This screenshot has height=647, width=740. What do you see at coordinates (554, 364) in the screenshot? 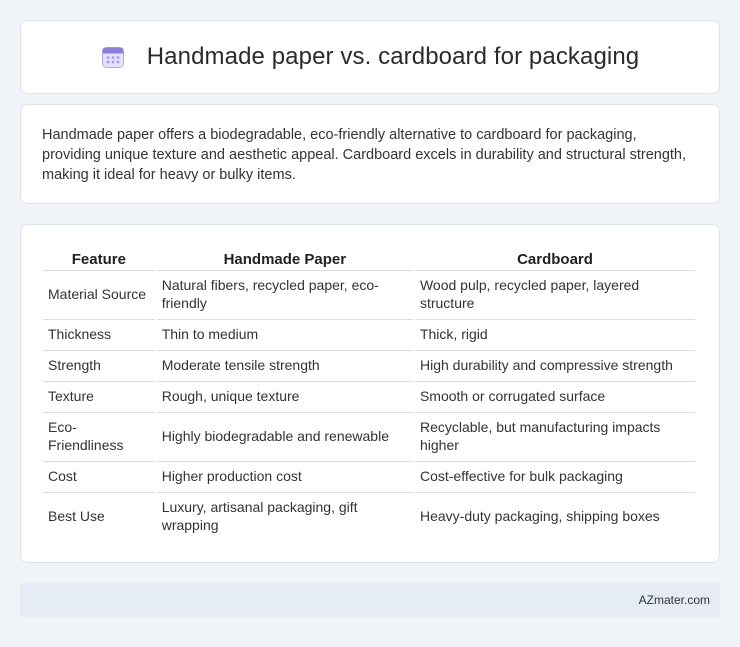
I see `cardboard-cell: High durability and compressive strength` at bounding box center [554, 364].